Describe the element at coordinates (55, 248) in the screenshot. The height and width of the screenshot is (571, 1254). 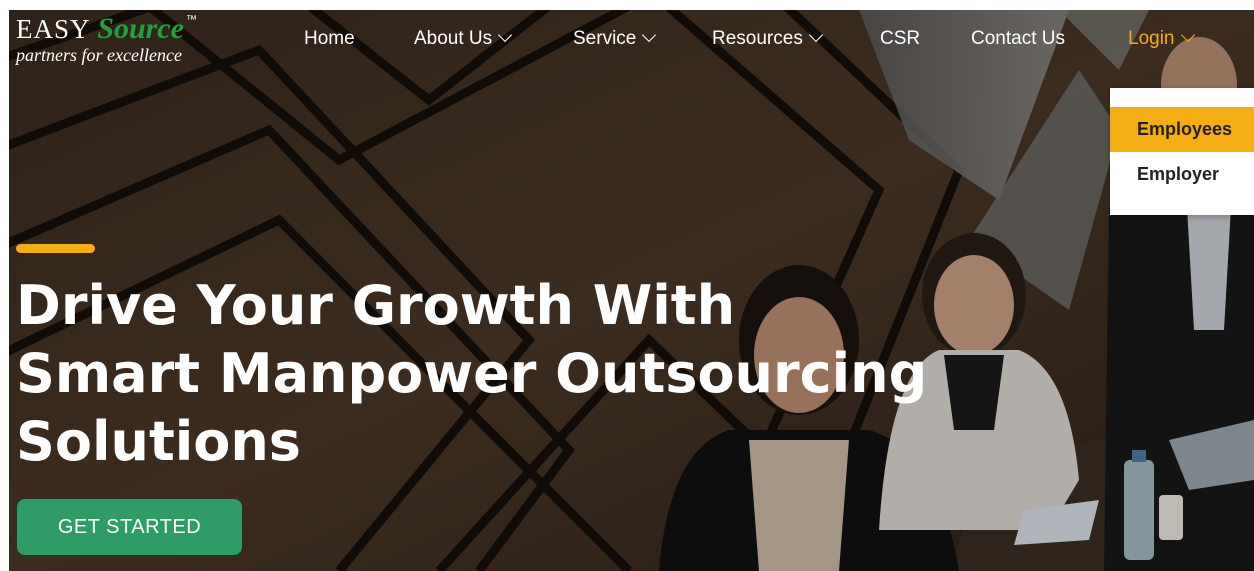
I see `hero-accent-bar` at that location.